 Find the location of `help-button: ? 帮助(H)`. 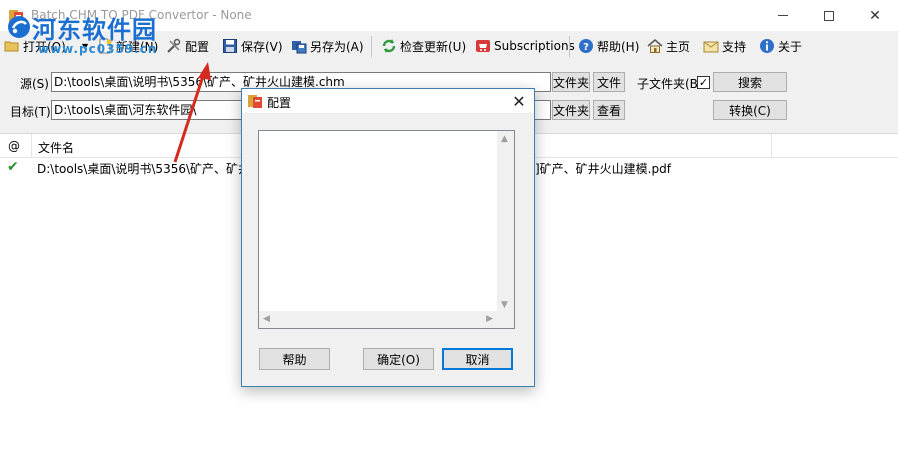

help-button: ? 帮助(H) is located at coordinates (608, 46).